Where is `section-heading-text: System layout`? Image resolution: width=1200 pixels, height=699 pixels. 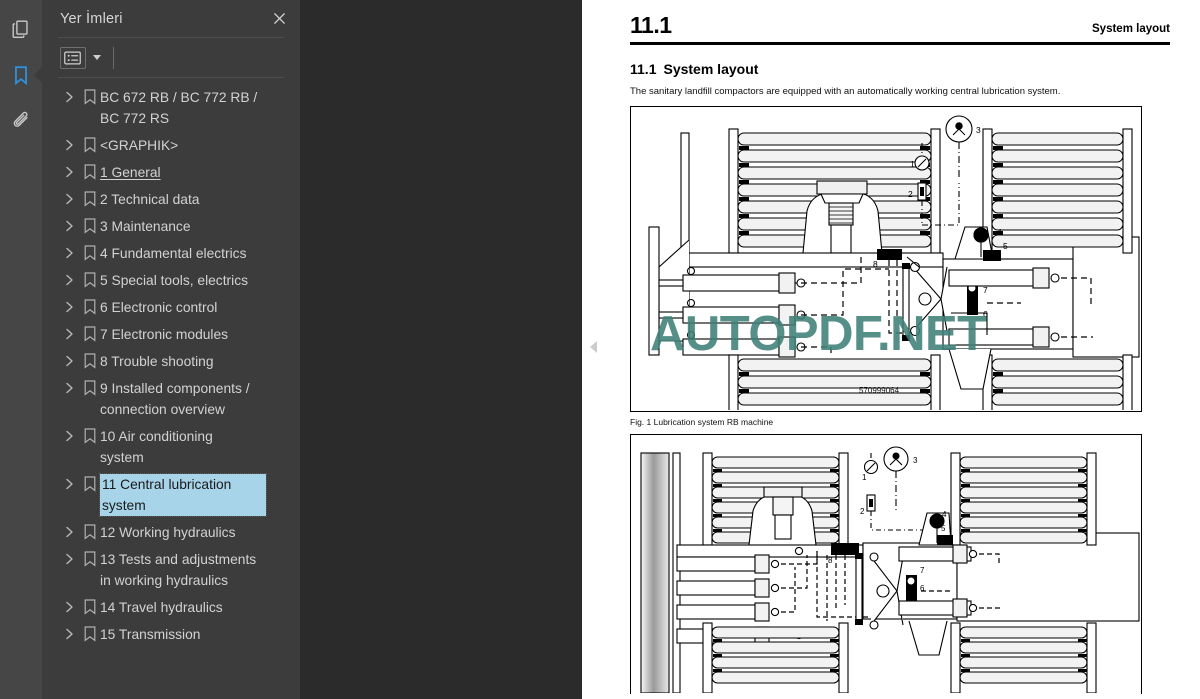 section-heading-text: System layout is located at coordinates (711, 69).